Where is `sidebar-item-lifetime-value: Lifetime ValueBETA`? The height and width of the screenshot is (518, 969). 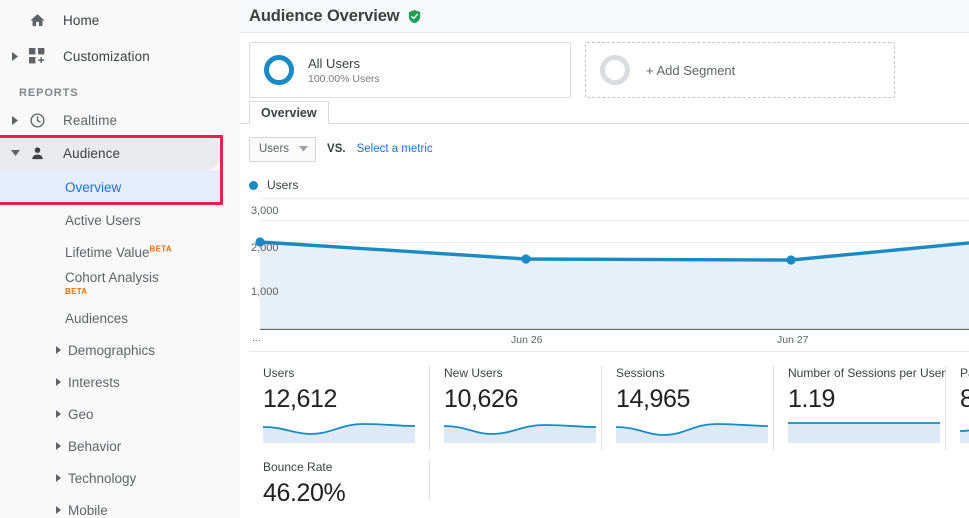 sidebar-item-lifetime-value: Lifetime ValueBETA is located at coordinates (120, 252).